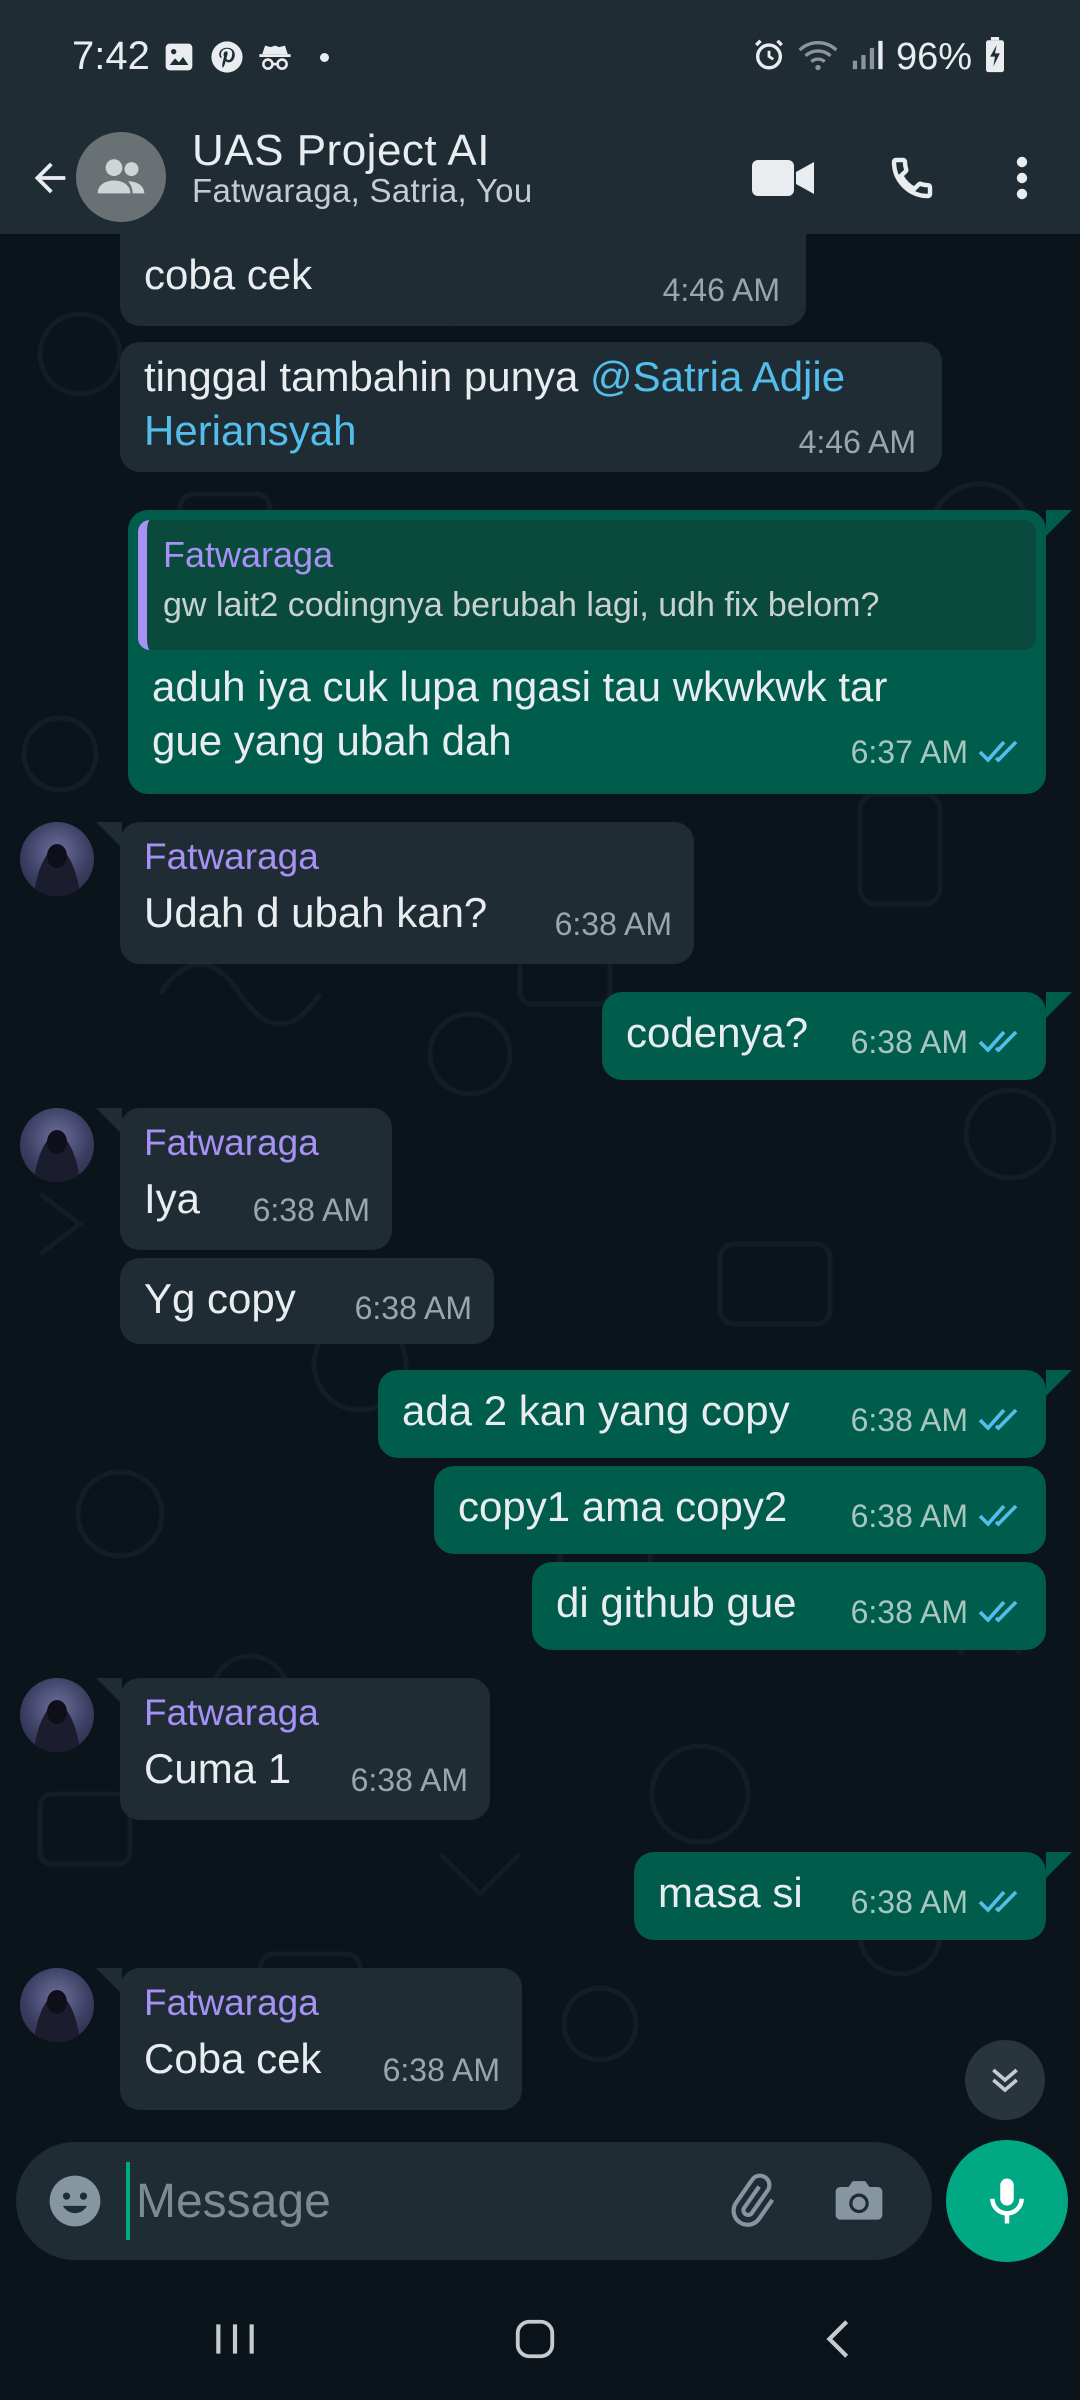 This screenshot has height=2400, width=1080. I want to click on attach-button, so click(751, 2201).